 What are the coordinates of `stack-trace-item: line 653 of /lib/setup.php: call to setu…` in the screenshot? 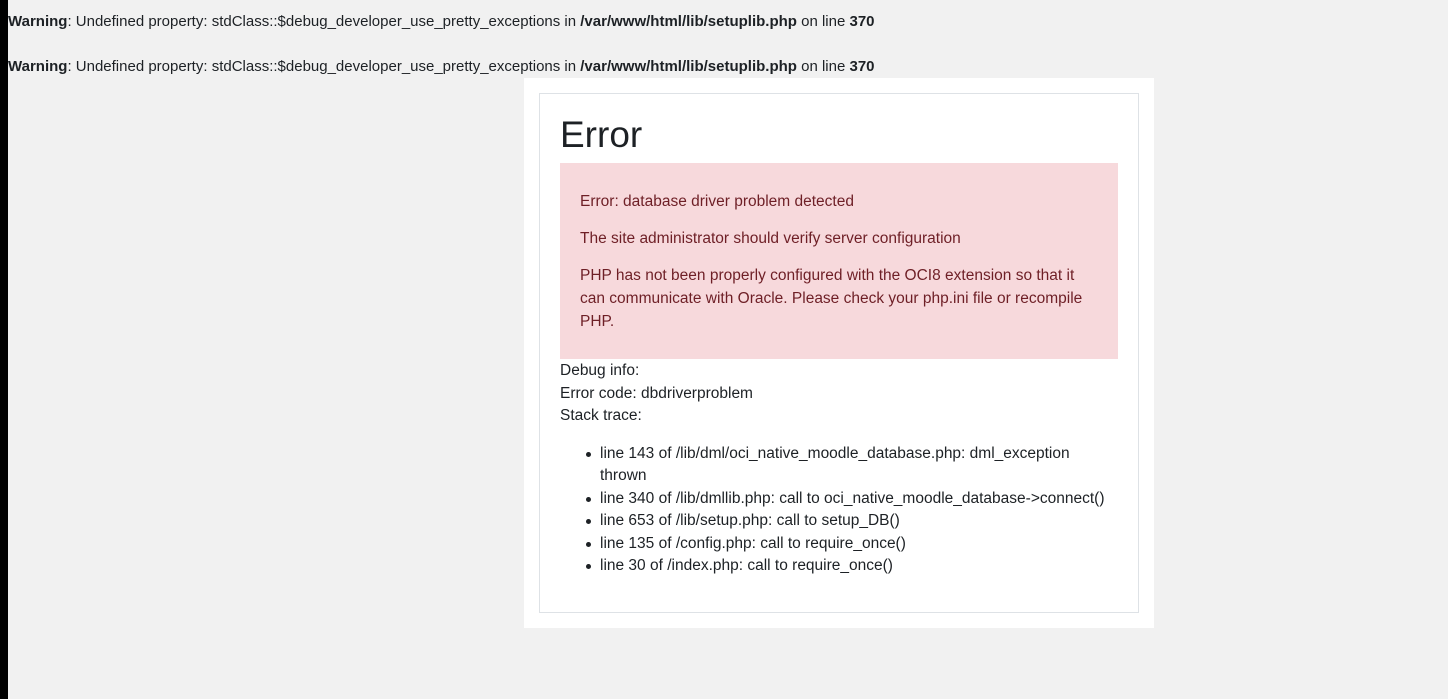 It's located at (853, 521).